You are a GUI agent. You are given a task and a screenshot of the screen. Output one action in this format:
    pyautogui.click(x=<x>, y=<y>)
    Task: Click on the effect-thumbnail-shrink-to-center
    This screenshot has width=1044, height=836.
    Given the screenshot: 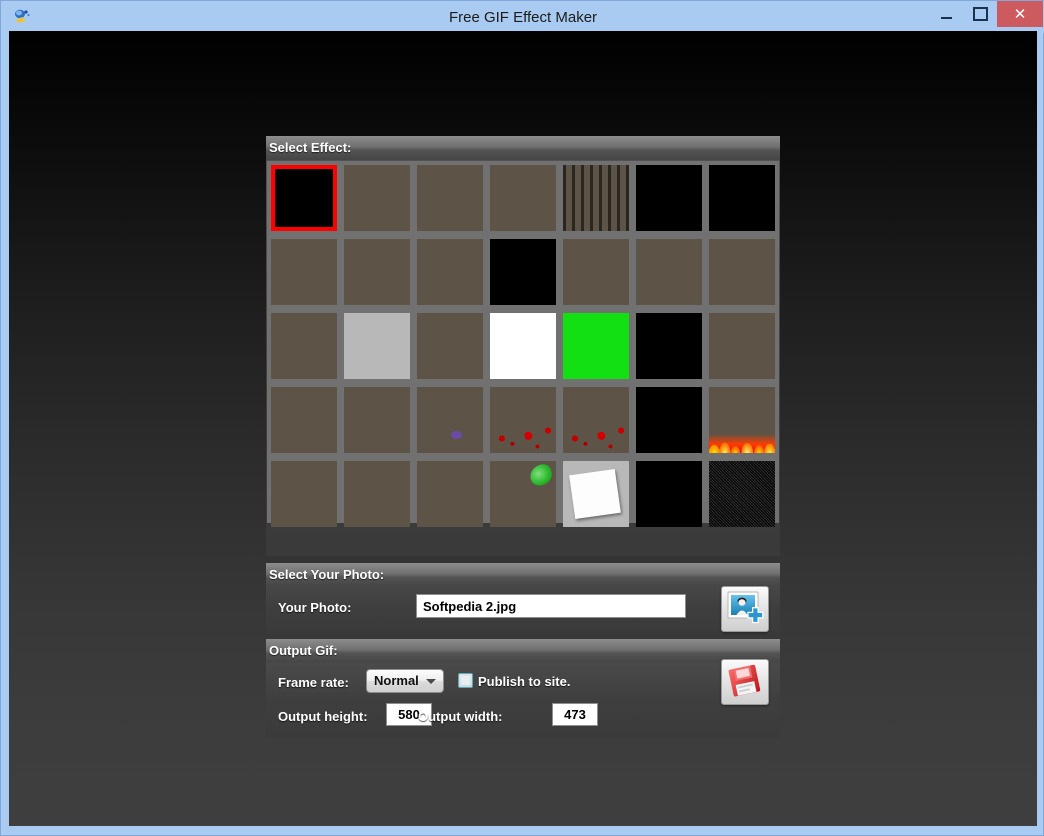 What is the action you would take?
    pyautogui.click(x=669, y=198)
    